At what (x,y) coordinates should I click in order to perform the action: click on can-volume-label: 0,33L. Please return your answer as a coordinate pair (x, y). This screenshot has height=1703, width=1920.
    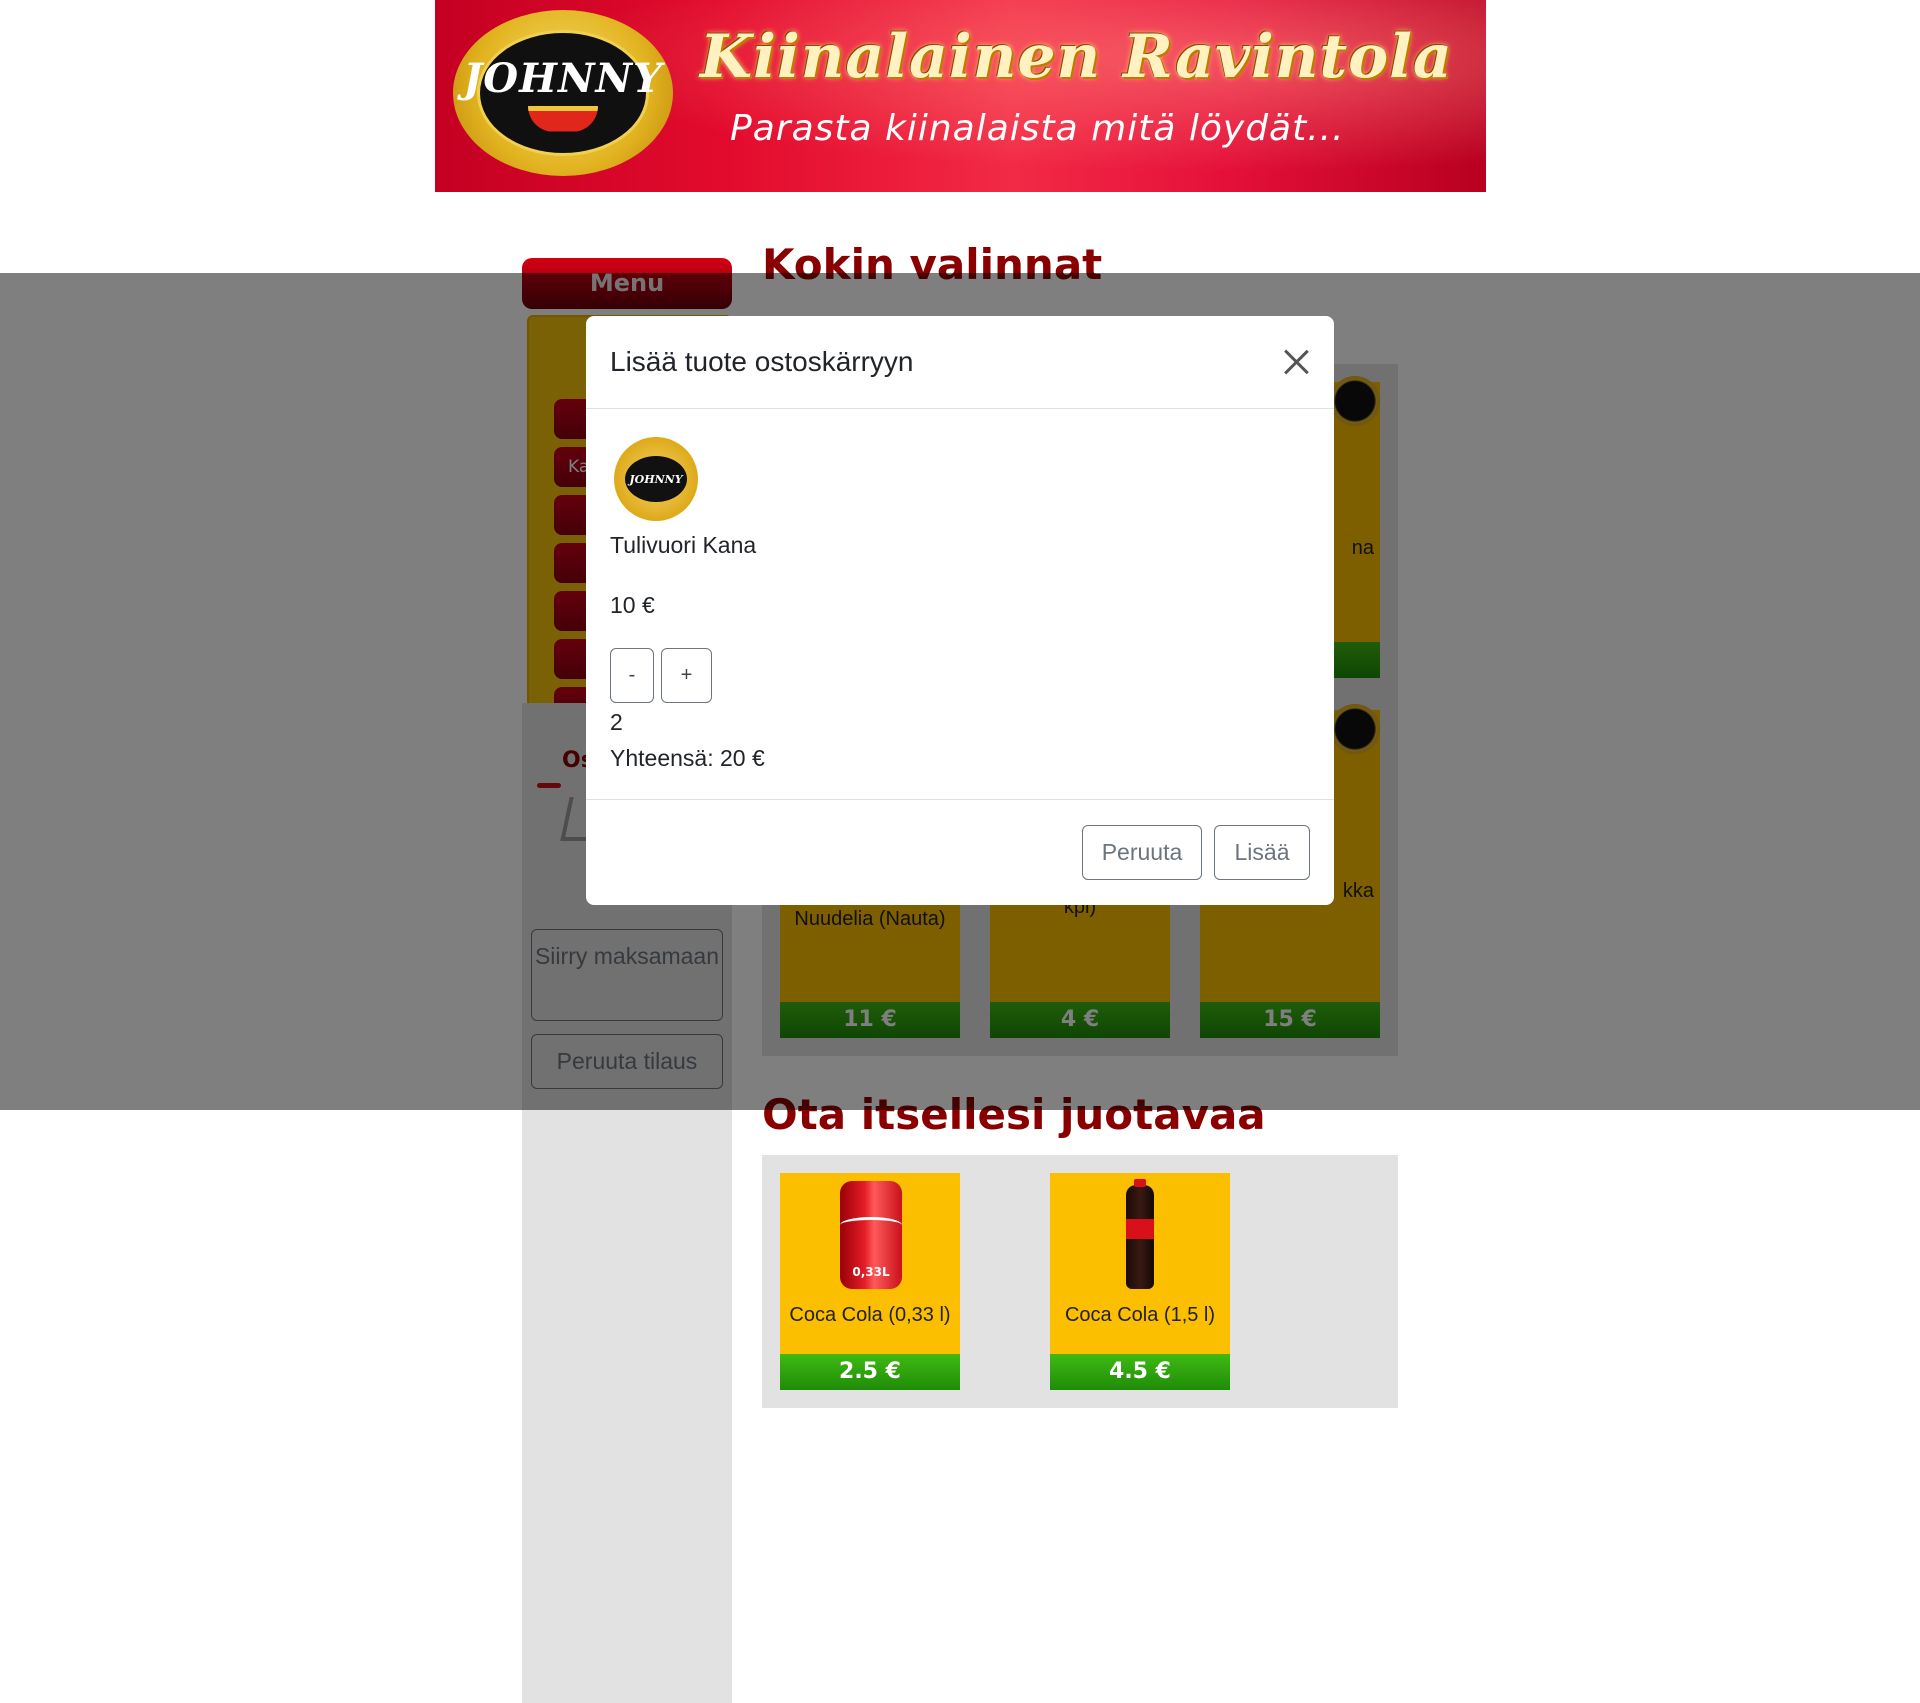
    Looking at the image, I should click on (871, 1272).